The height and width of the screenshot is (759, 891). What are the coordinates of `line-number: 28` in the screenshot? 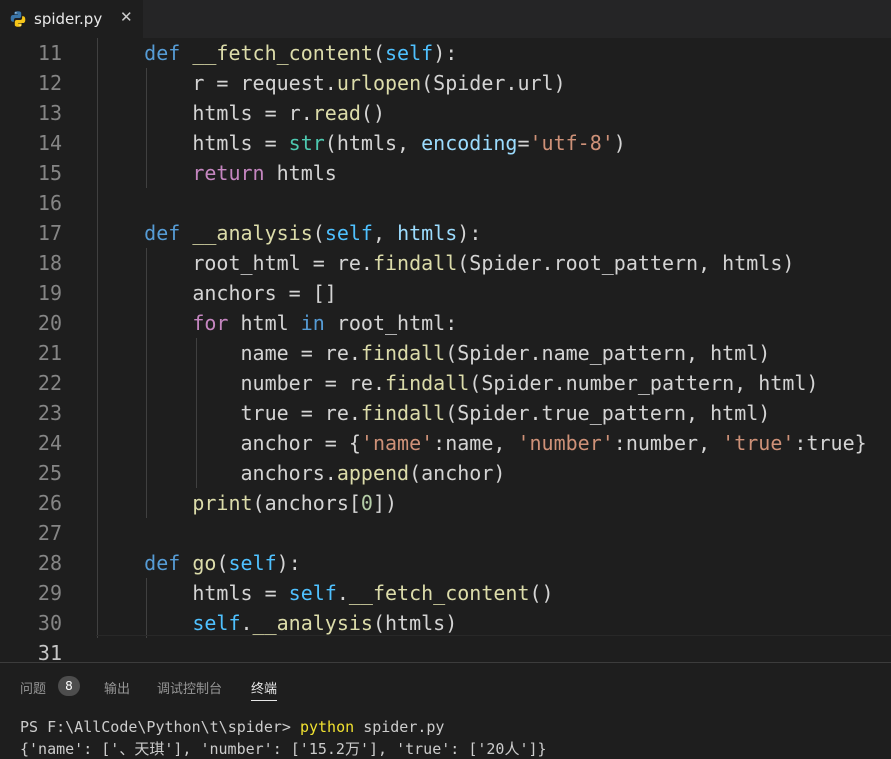 It's located at (49, 563).